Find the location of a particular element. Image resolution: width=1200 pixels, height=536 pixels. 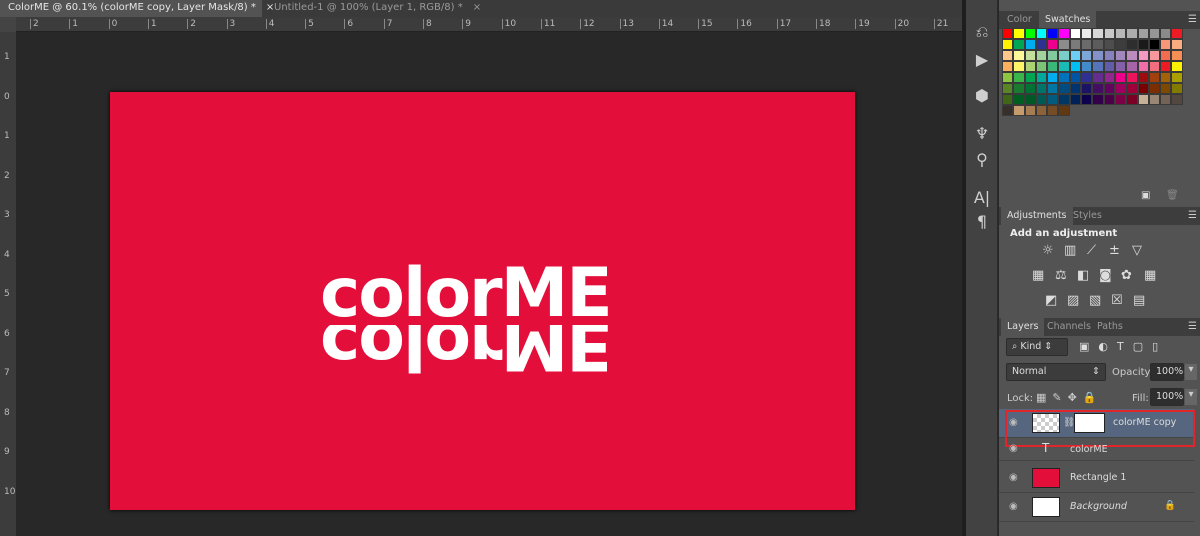

blend-mode-select: Normal ⇕ is located at coordinates (1056, 372).